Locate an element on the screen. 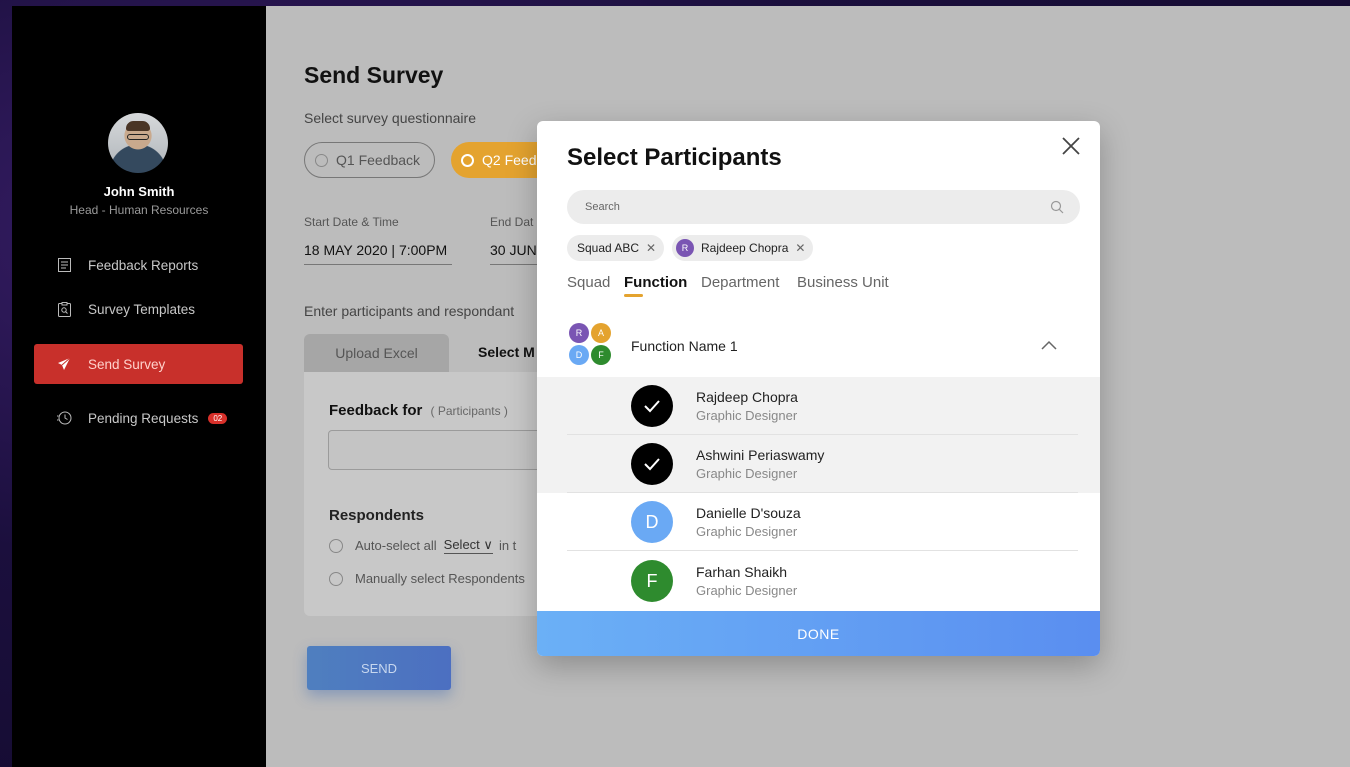 This screenshot has width=1350, height=767. report-icon is located at coordinates (64, 265).